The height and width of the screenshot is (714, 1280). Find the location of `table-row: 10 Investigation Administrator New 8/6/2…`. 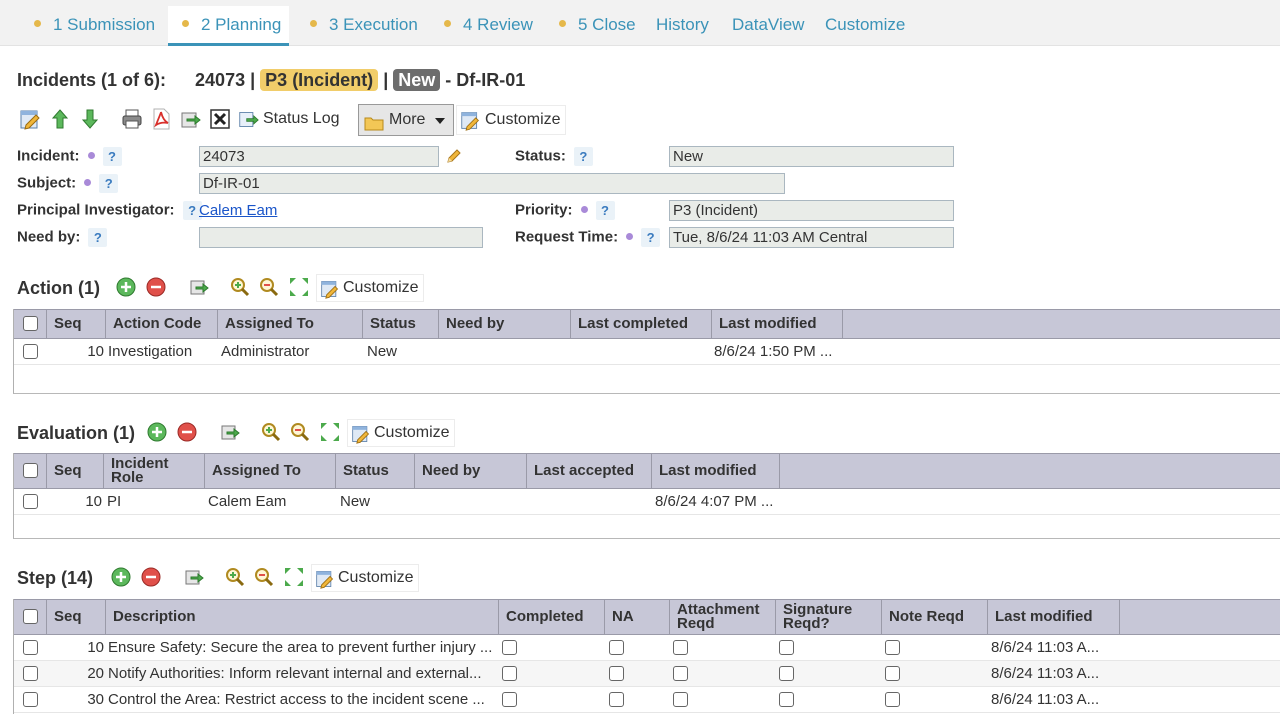

table-row: 10 Investigation Administrator New 8/6/2… is located at coordinates (647, 352).